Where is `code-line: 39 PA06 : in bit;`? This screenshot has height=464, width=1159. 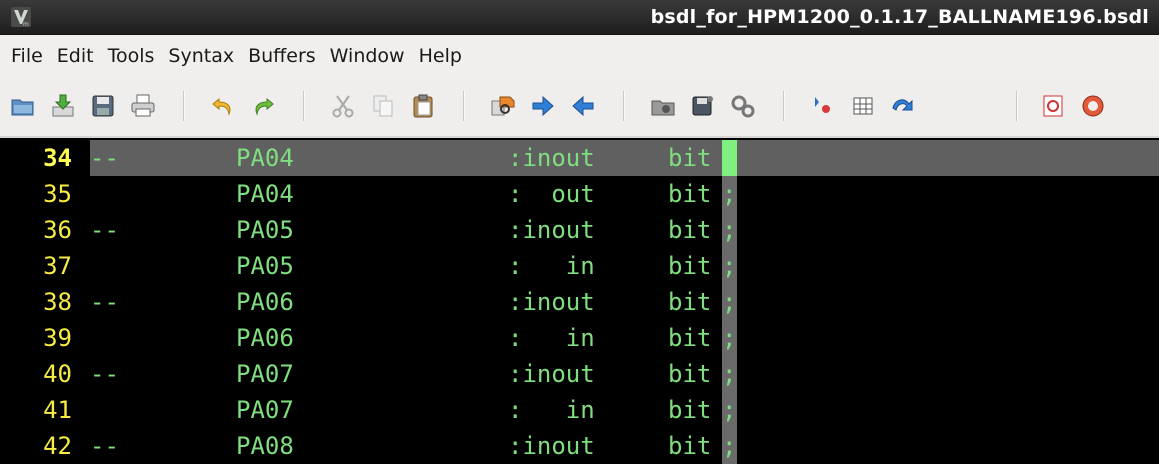
code-line: 39 PA06 : in bit; is located at coordinates (579, 338).